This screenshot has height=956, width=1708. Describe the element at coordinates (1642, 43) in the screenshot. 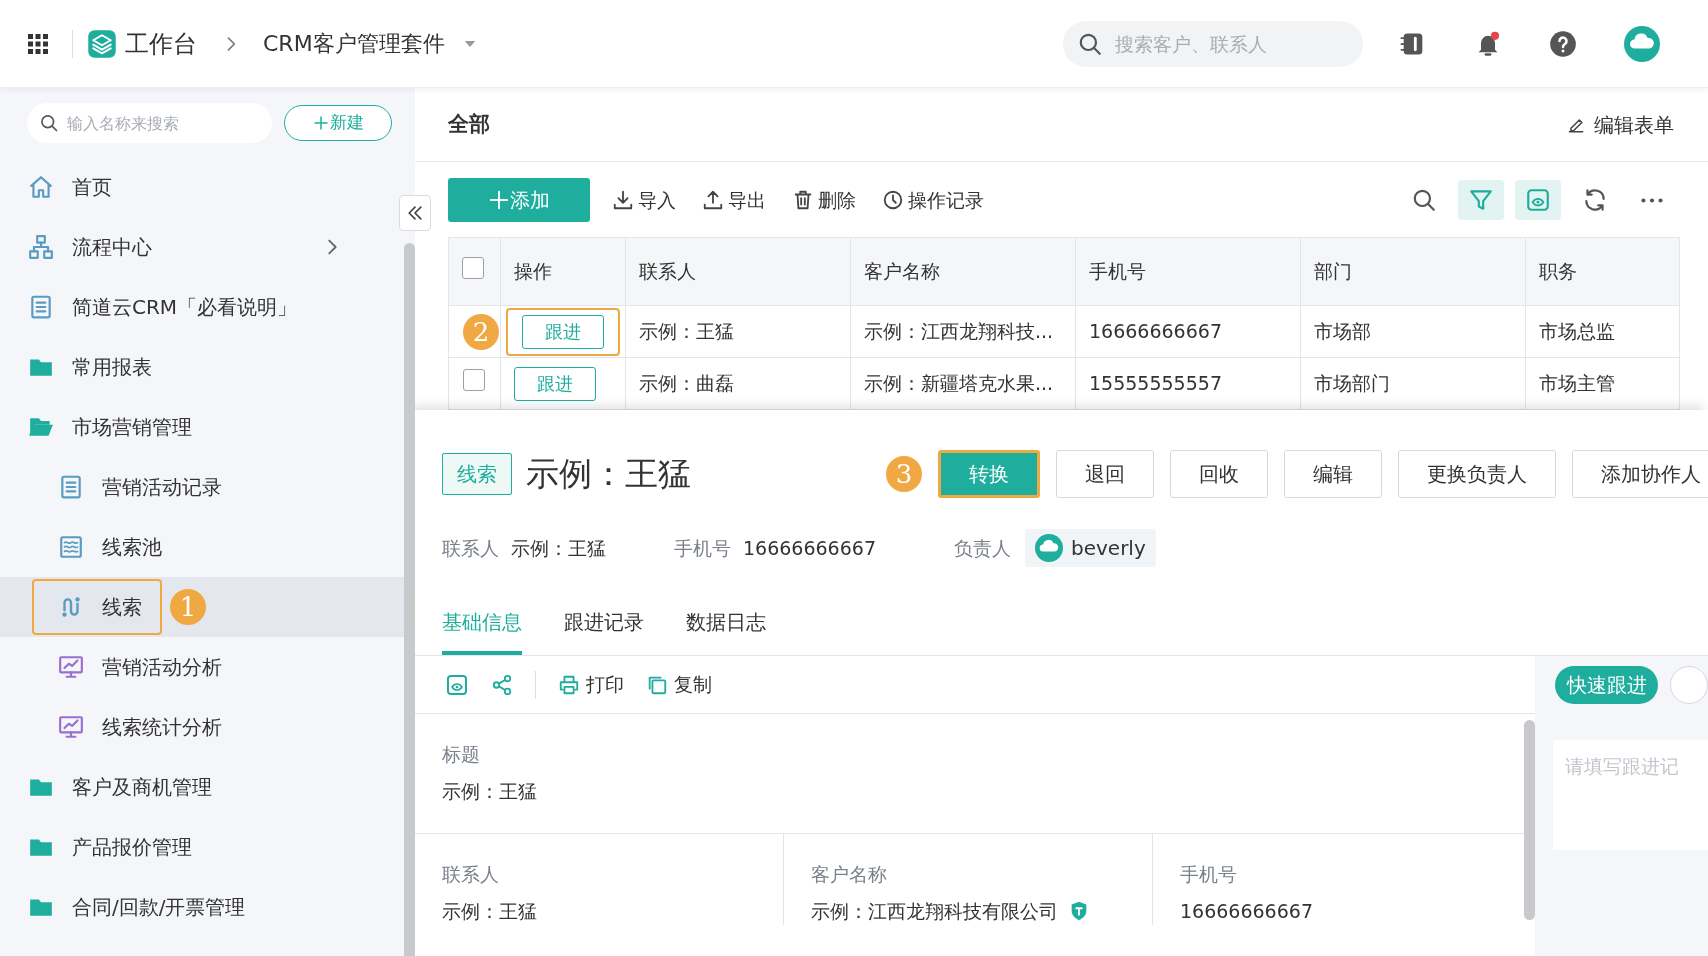

I see `user-avatar-icon` at that location.